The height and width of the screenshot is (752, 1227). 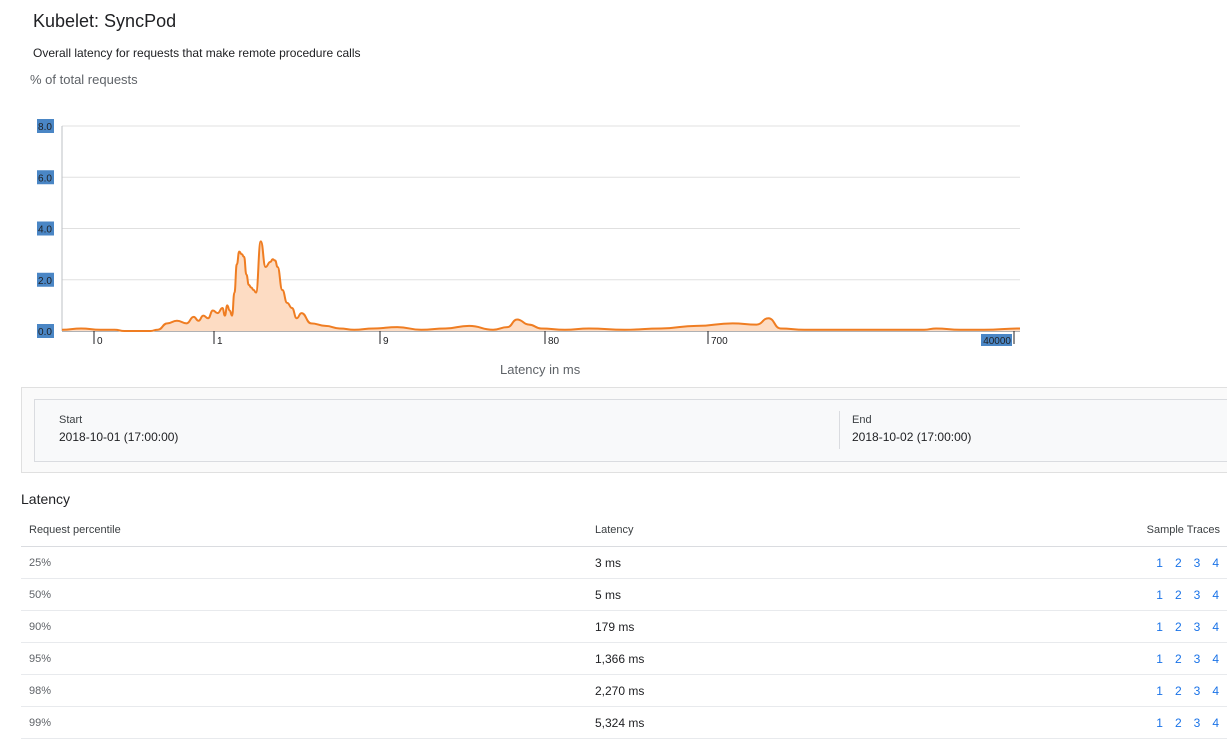 I want to click on series-line, so click(x=541, y=286).